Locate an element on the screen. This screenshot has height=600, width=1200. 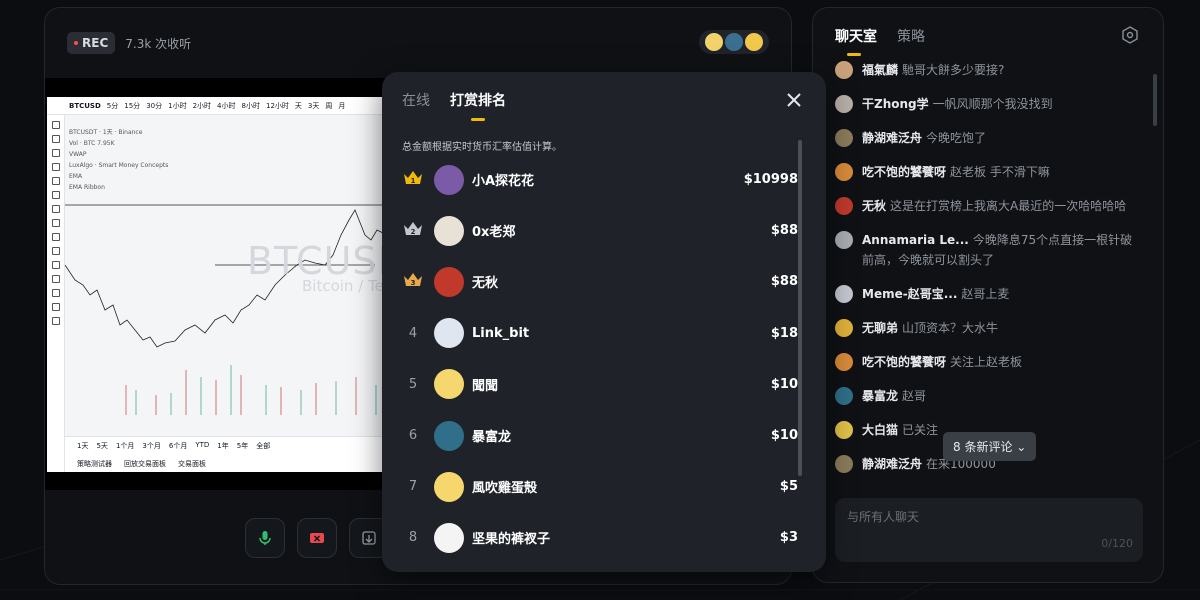
chat-message: 无聊弟 山顶资本？大水牛 is located at coordinates (985, 328).